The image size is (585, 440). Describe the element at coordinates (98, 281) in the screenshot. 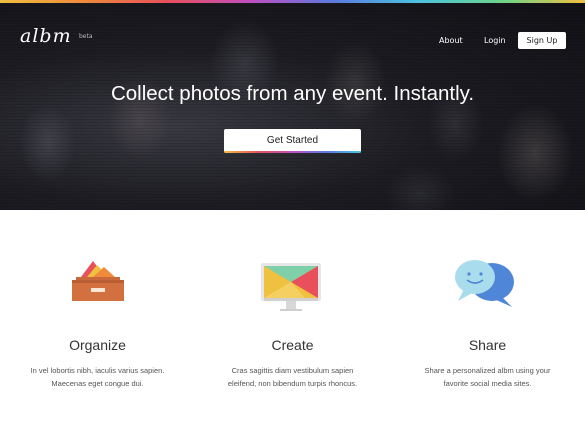

I see `drawer-icon` at that location.